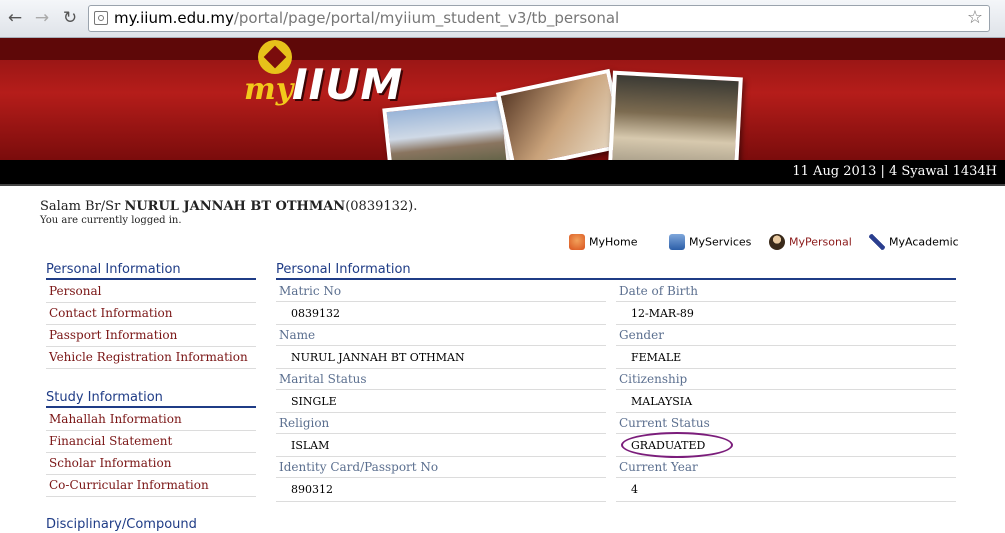 The image size is (1005, 533). What do you see at coordinates (151, 292) in the screenshot?
I see `sidebar-item-personal: Personal` at bounding box center [151, 292].